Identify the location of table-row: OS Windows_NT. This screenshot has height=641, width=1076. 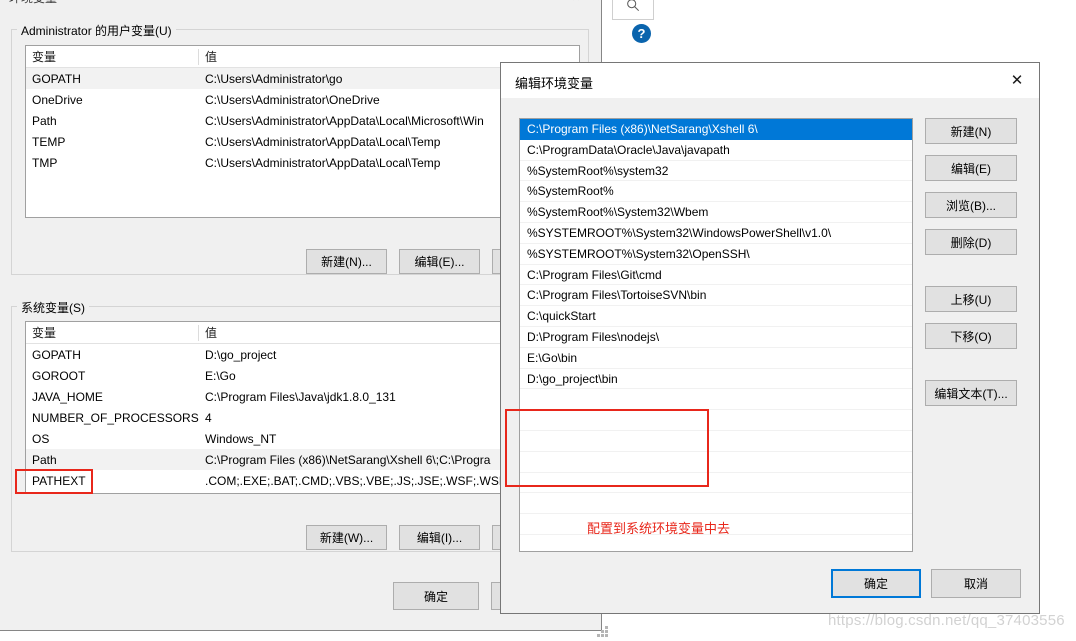
(302, 438).